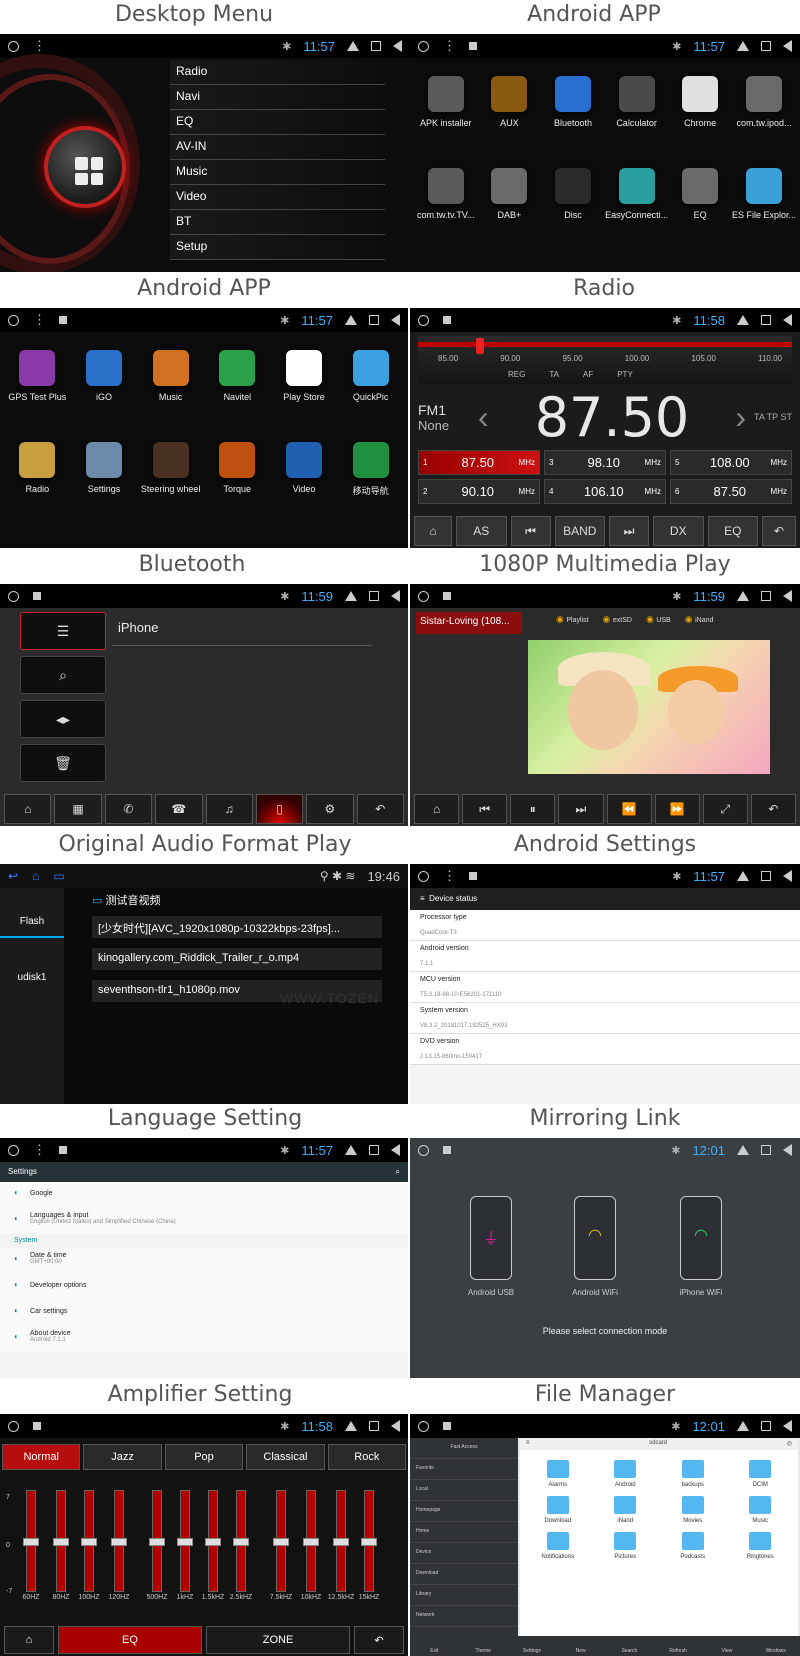  I want to click on file-row: kinogallery.com_Riddick_Trailer_r_o.mp4, so click(237, 959).